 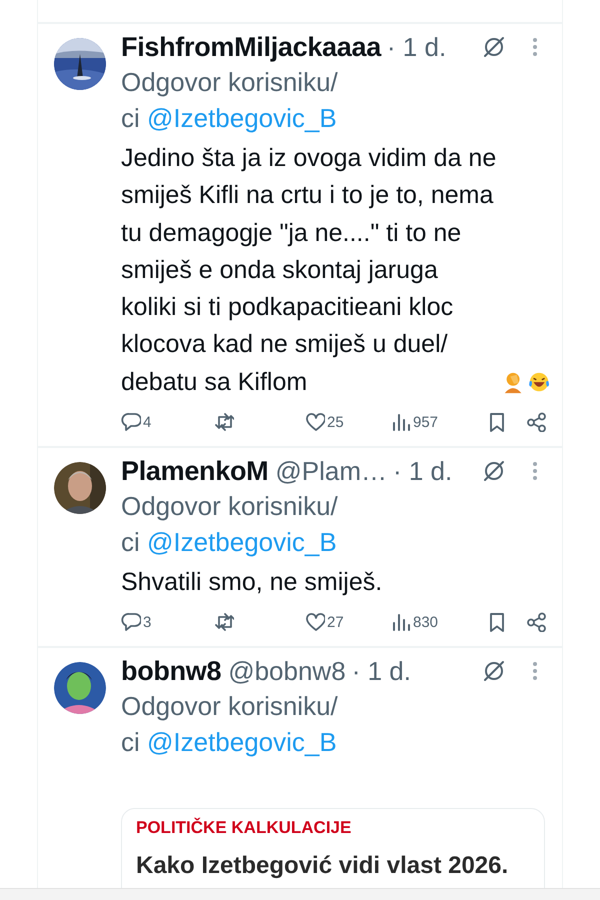 What do you see at coordinates (171, 671) in the screenshot?
I see `user-name: bobnw8` at bounding box center [171, 671].